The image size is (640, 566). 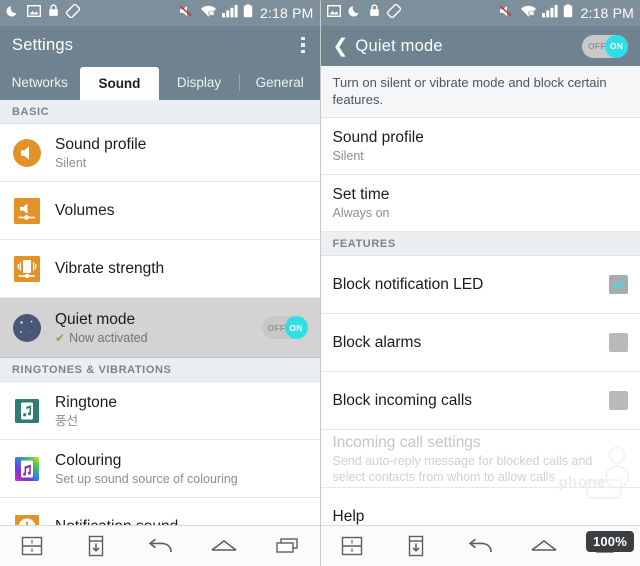 What do you see at coordinates (481, 516) in the screenshot?
I see `list-item-text: Help` at bounding box center [481, 516].